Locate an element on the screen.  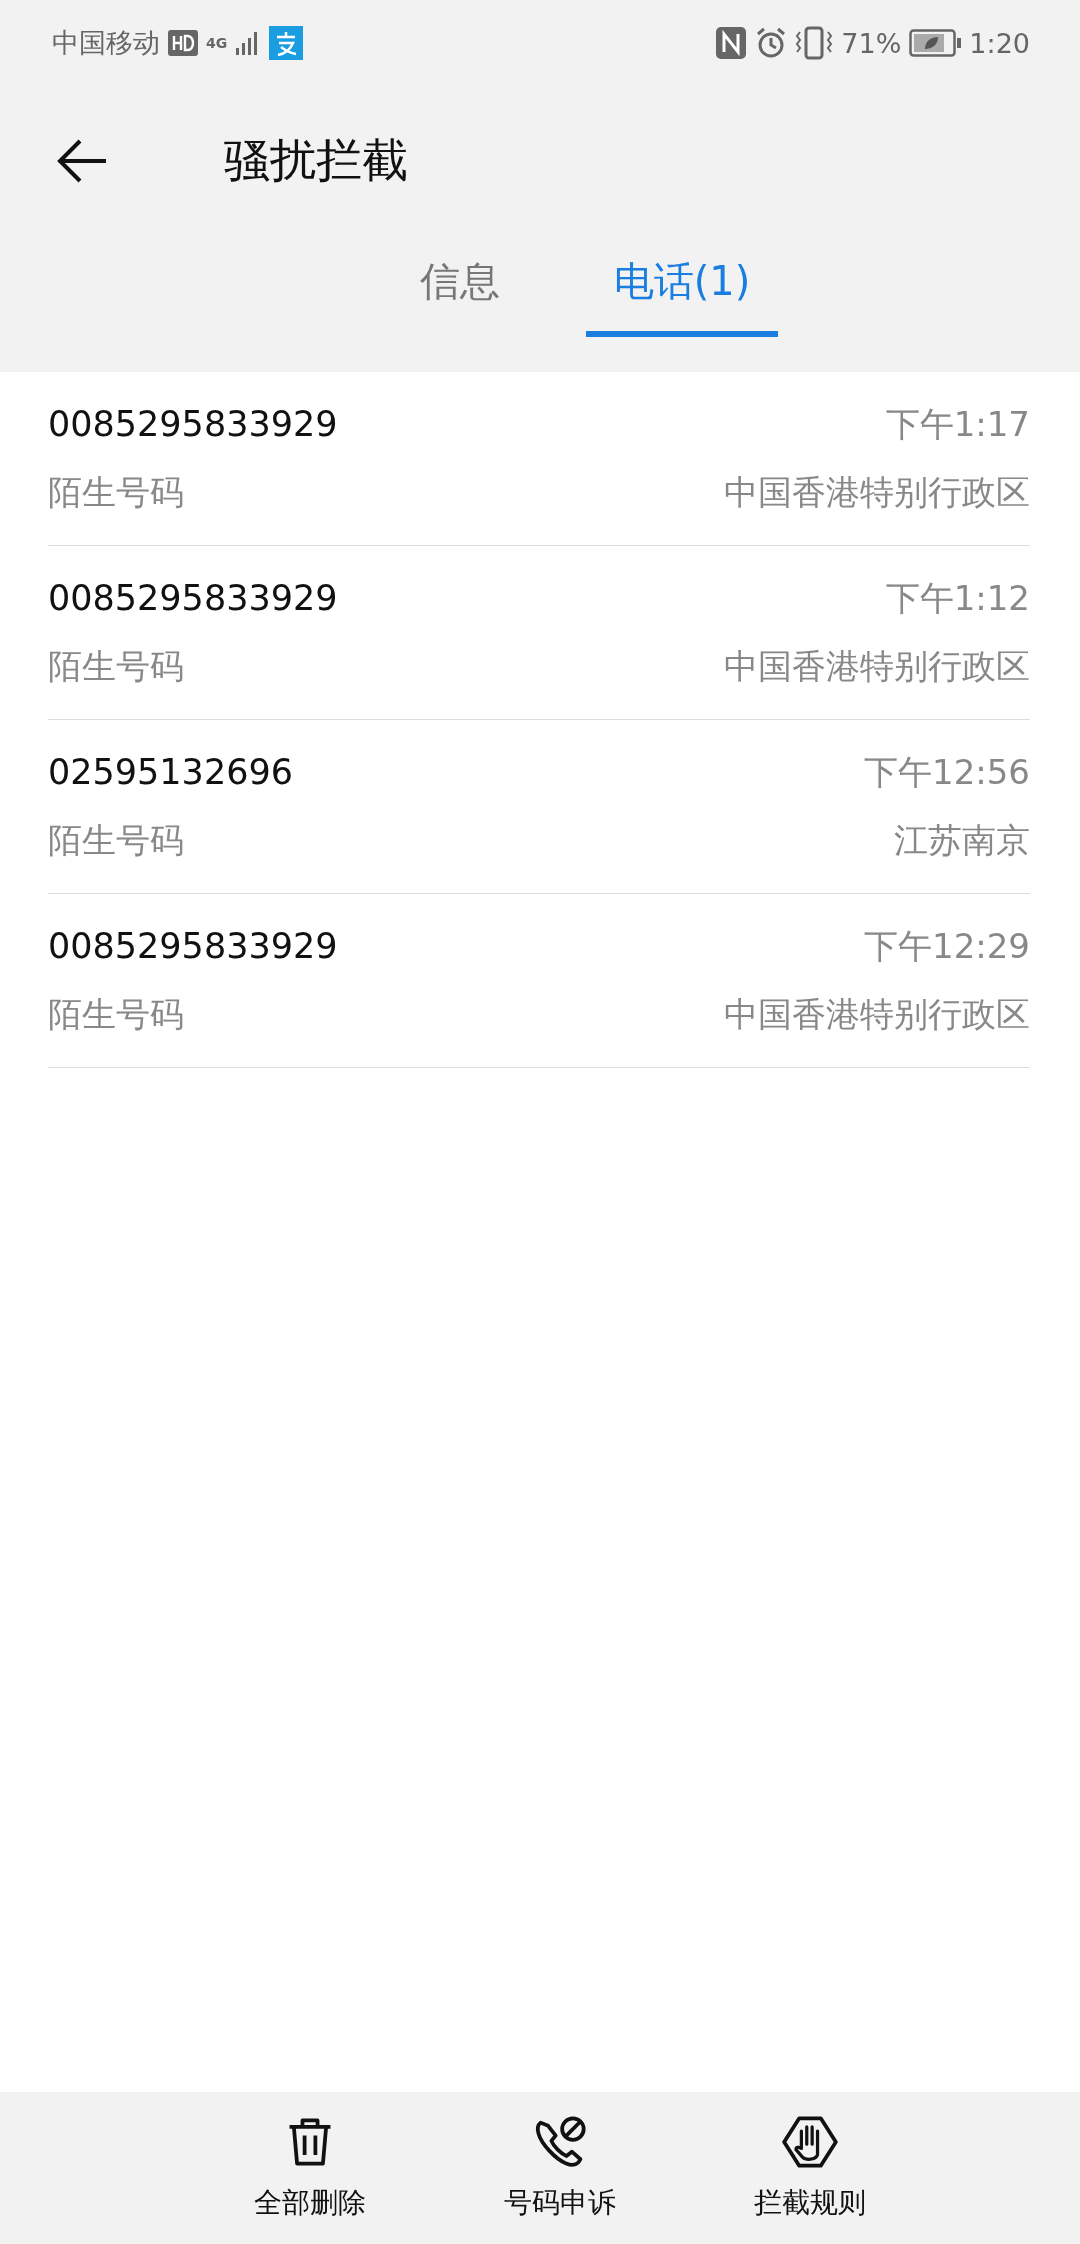
call-time: 下午1:12 is located at coordinates (957, 598).